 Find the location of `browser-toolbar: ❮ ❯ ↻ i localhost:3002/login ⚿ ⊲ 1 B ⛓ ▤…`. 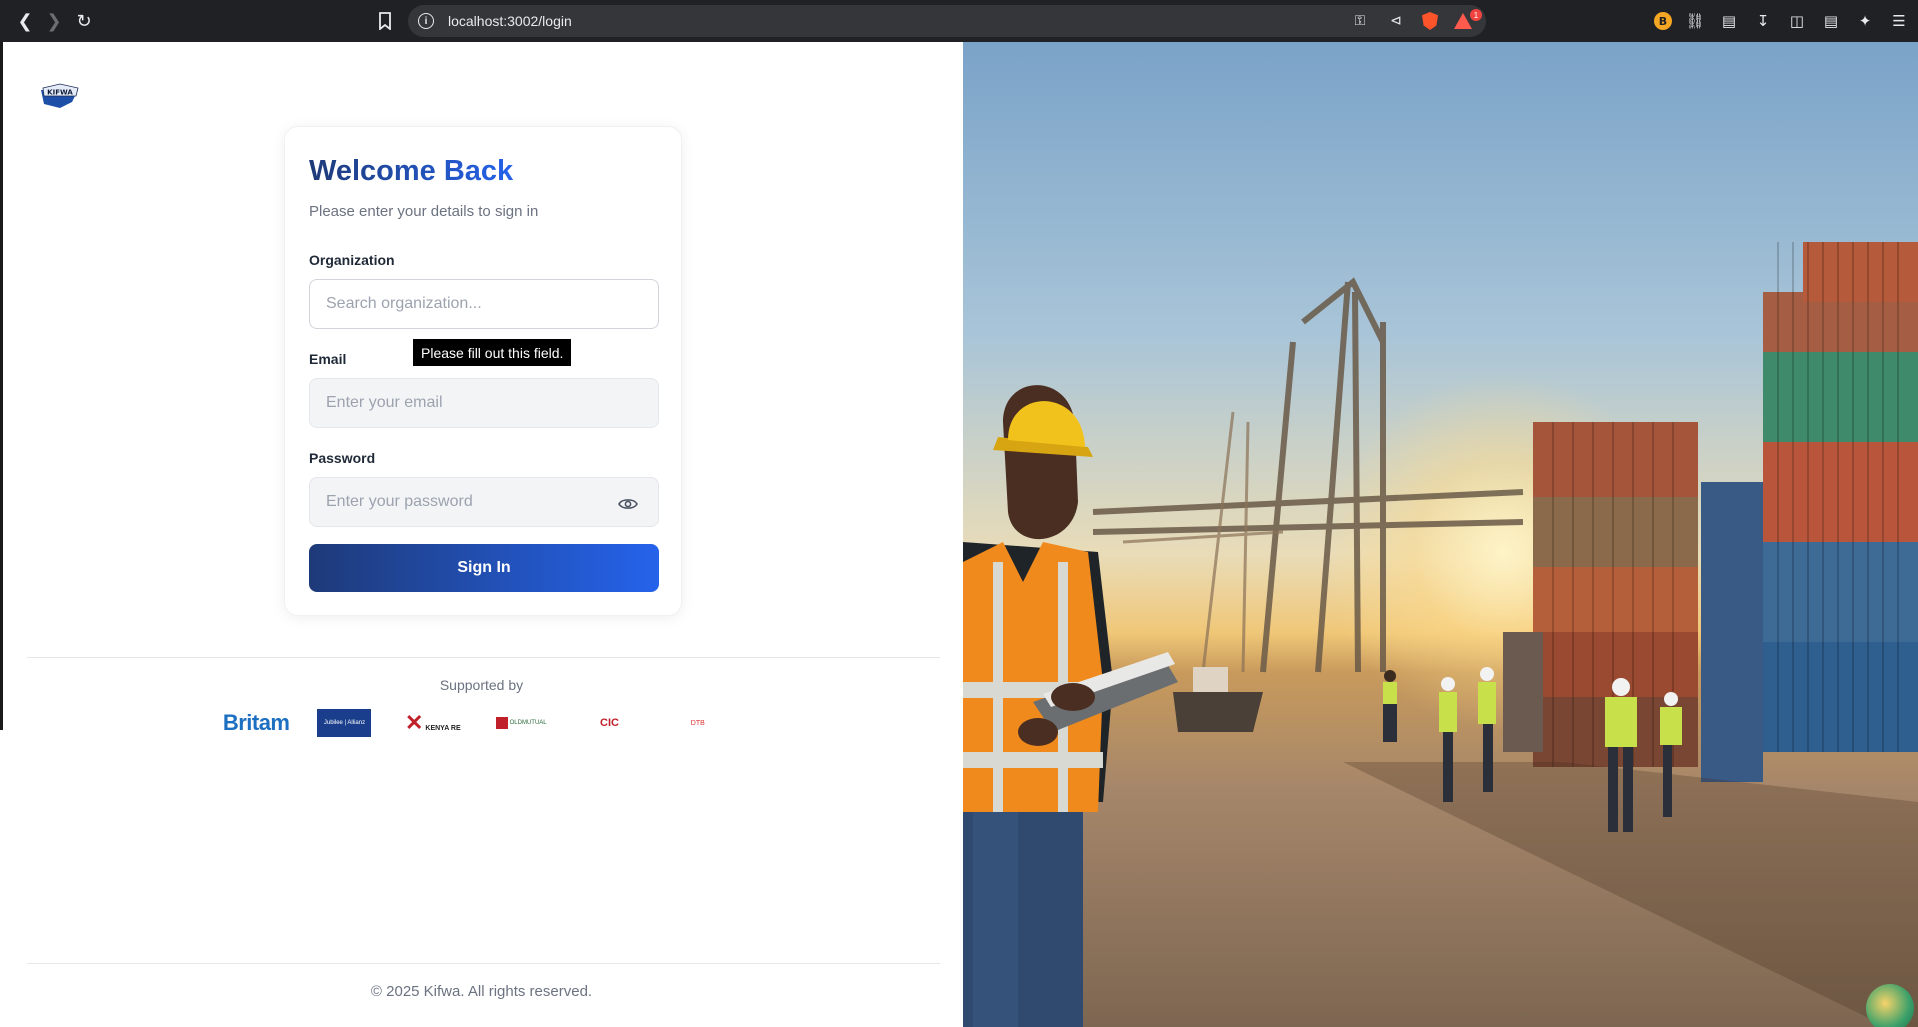

browser-toolbar: ❮ ❯ ↻ i localhost:3002/login ⚿ ⊲ 1 B ⛓ ▤… is located at coordinates (959, 21).